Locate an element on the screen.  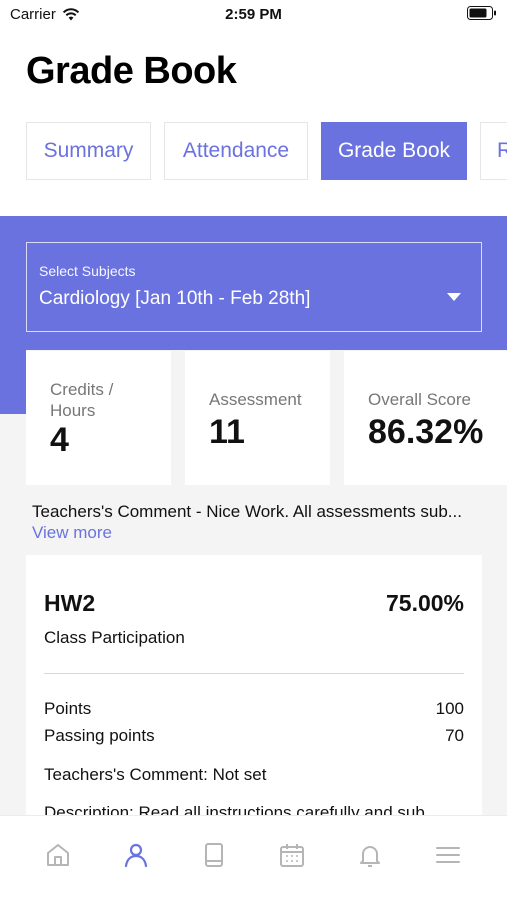
book-icon is located at coordinates (214, 855).